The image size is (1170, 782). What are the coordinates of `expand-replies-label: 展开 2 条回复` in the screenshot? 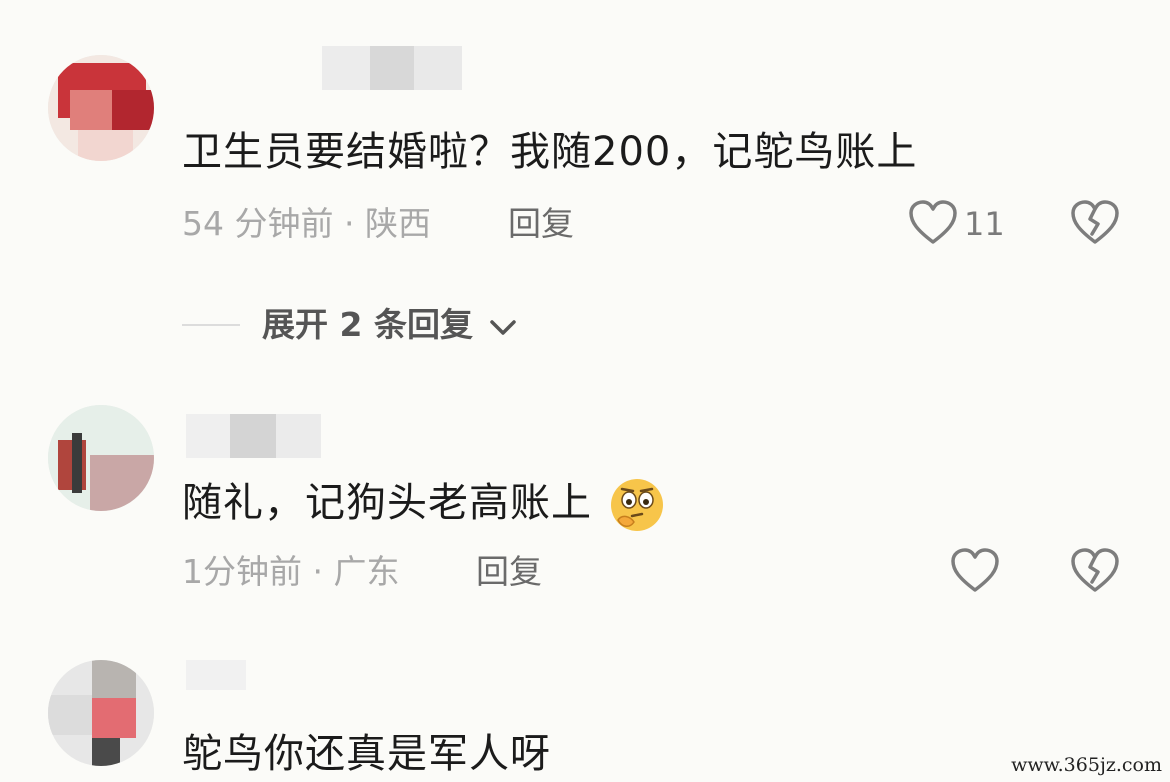 It's located at (367, 324).